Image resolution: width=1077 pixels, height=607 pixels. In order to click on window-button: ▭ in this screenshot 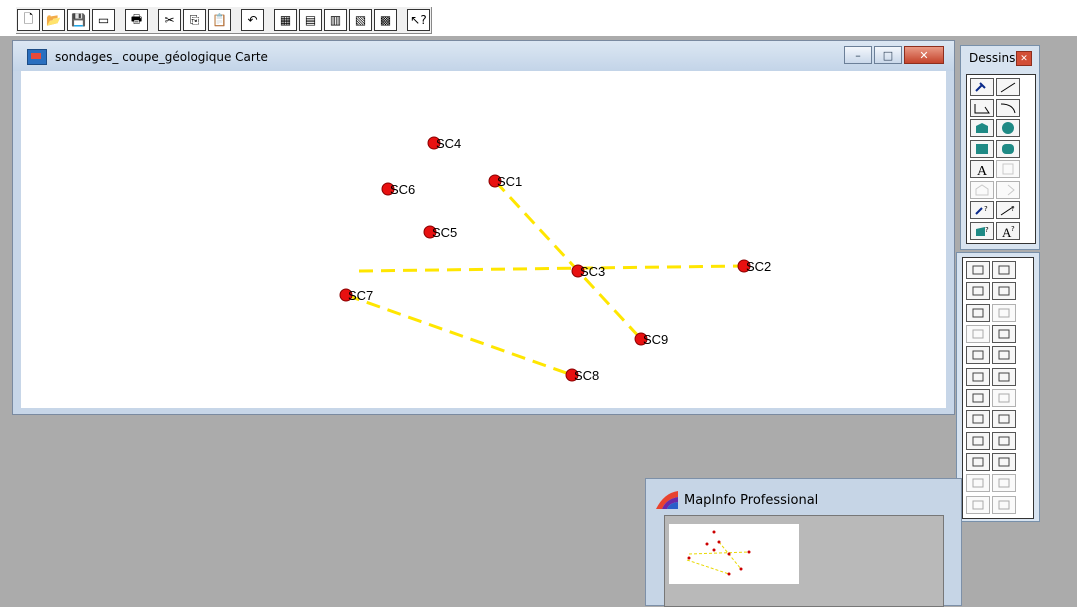, I will do `click(103, 20)`.